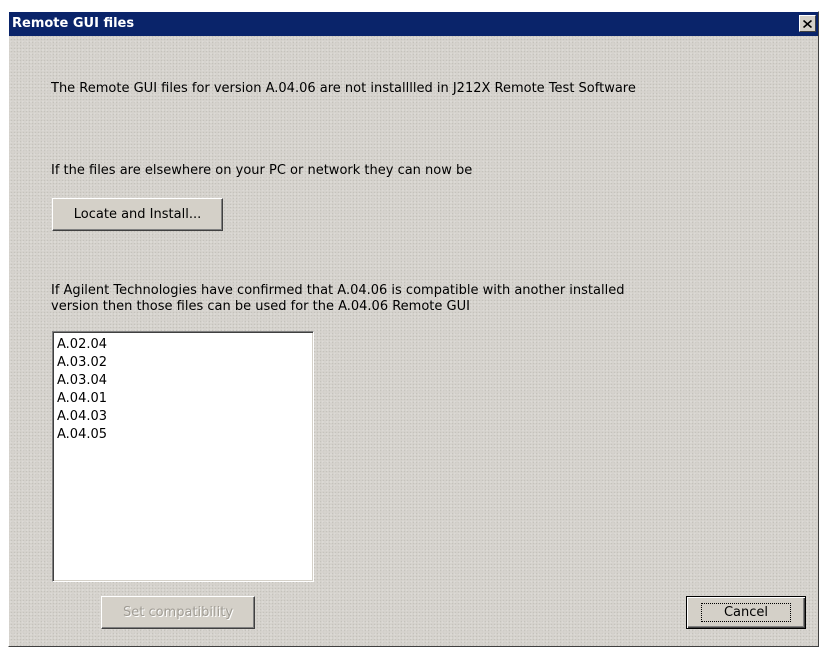  Describe the element at coordinates (413, 24) in the screenshot. I see `title-bar: Remote GUI files` at that location.